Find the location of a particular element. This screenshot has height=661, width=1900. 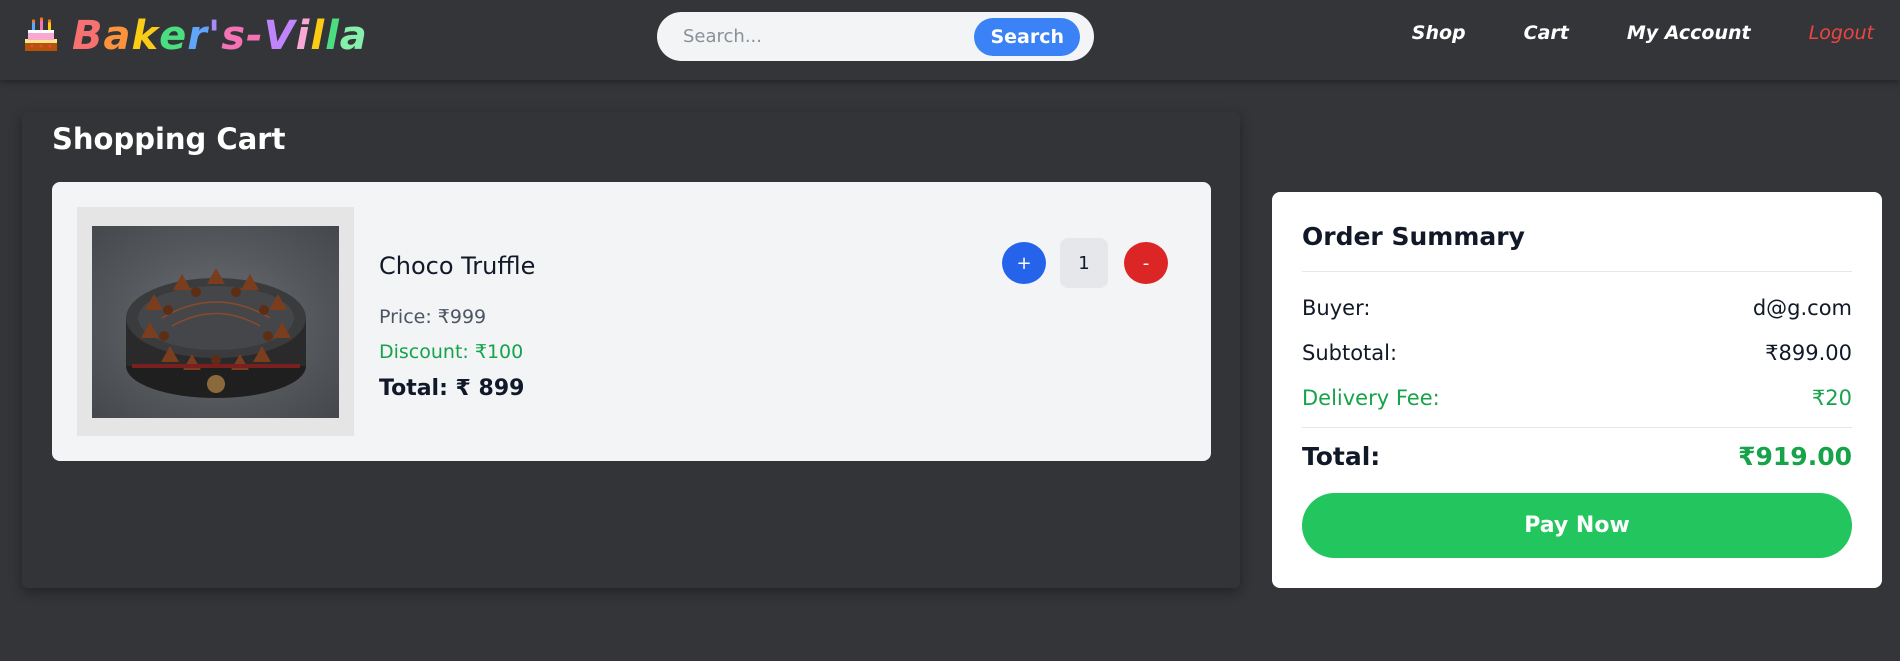

page-title: Shopping Cart is located at coordinates (169, 139).